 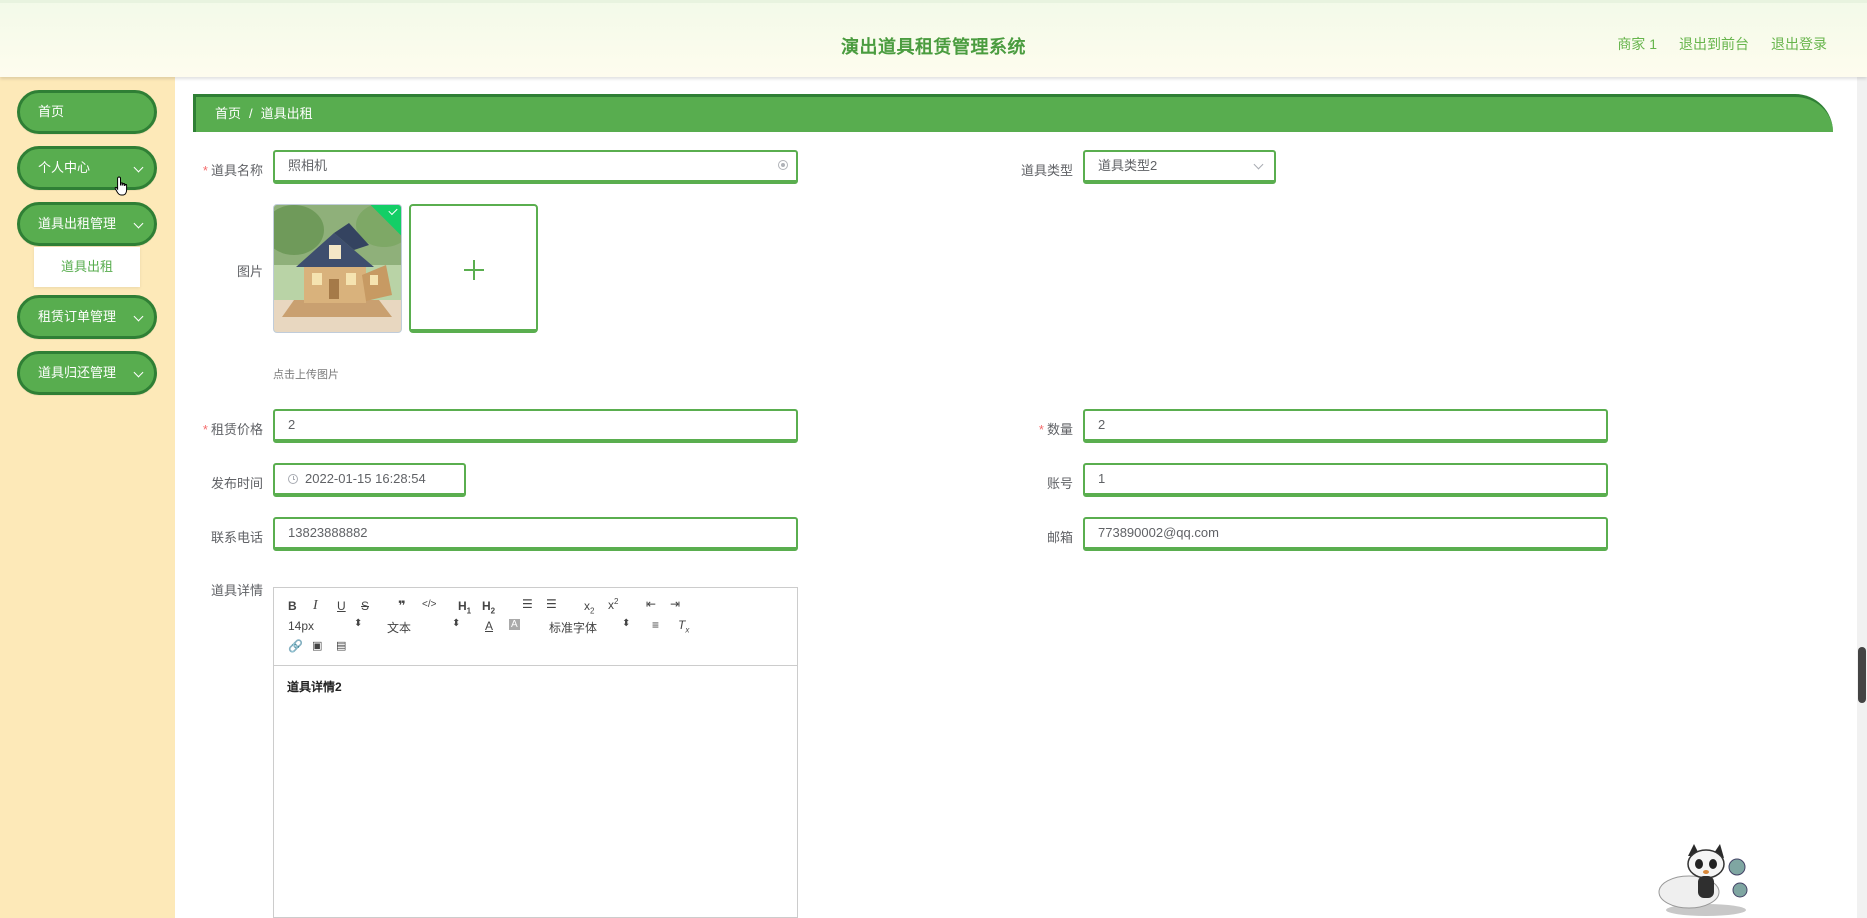 What do you see at coordinates (77, 223) in the screenshot?
I see `sidebar-item-label: 道具出租管理` at bounding box center [77, 223].